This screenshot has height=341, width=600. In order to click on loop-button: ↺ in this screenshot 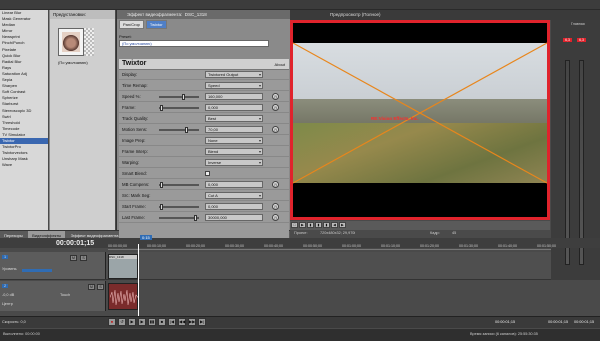, I will do `click(122, 322)`.